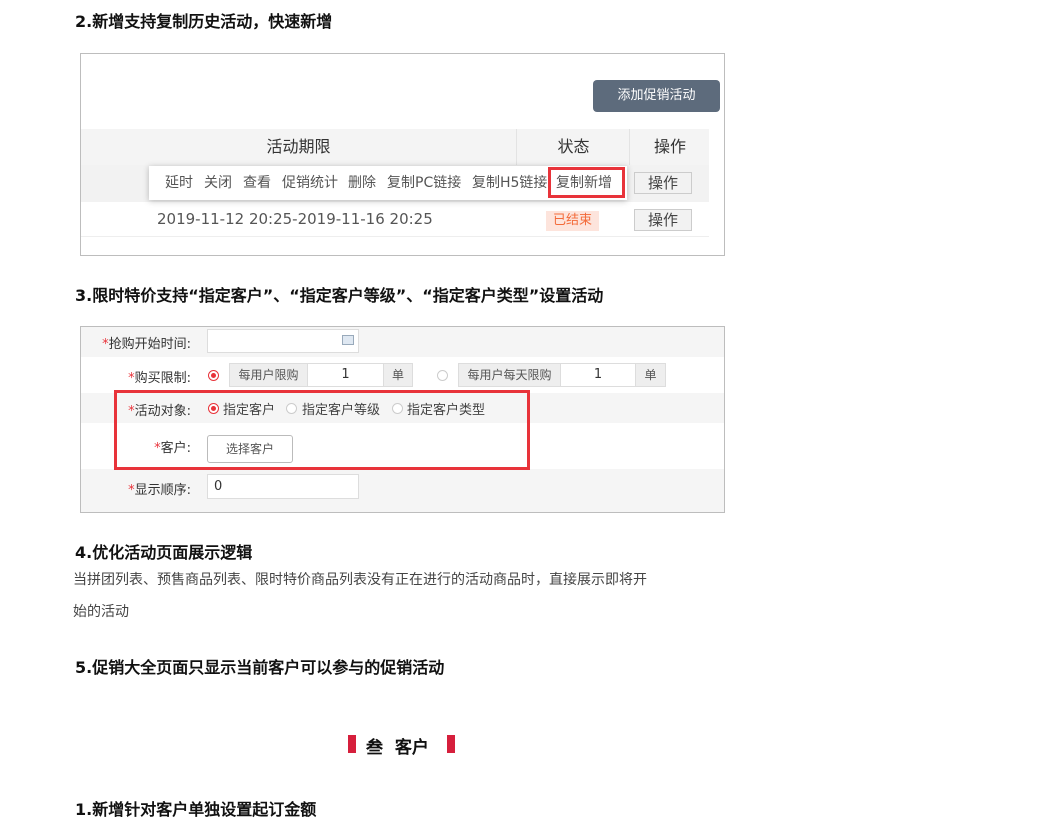  I want to click on per-user-day-unit: 单, so click(650, 375).